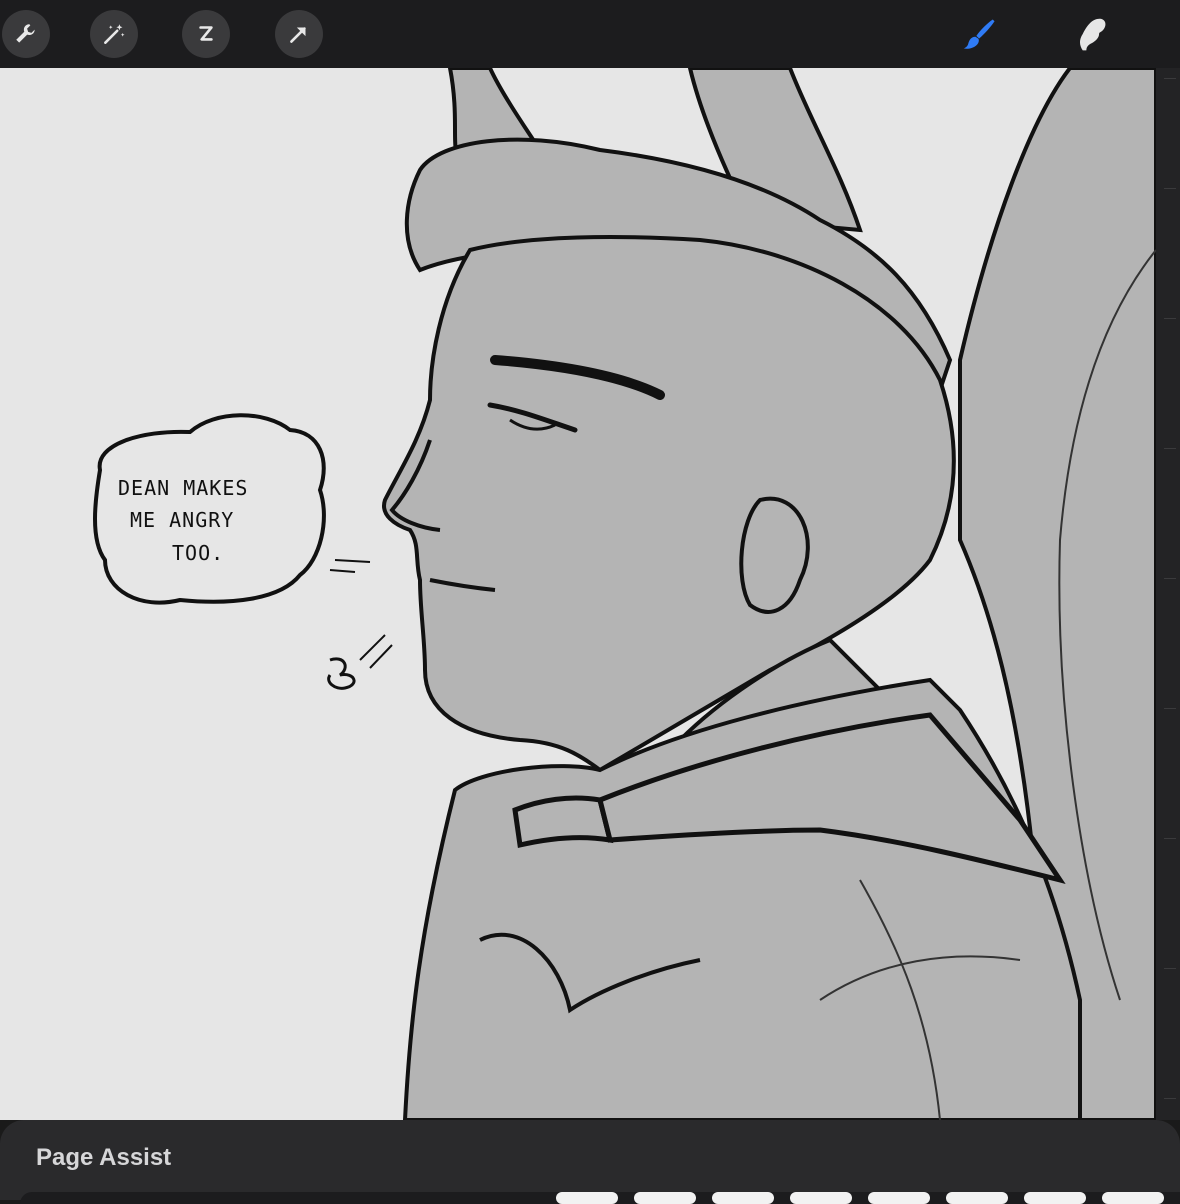  I want to click on selection-icon, so click(206, 34).